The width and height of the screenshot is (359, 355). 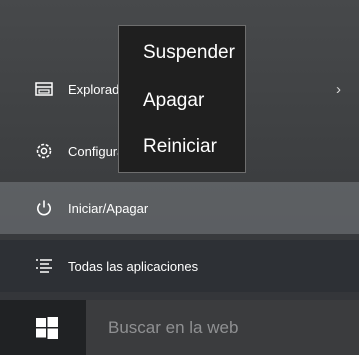 I want to click on gear-icon, so click(x=44, y=151).